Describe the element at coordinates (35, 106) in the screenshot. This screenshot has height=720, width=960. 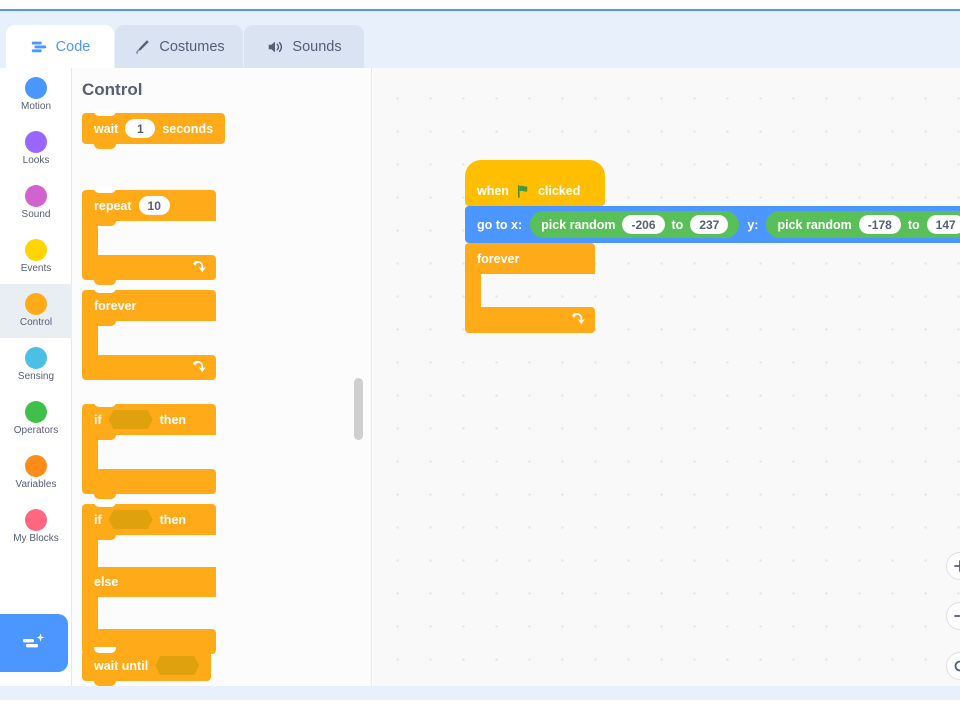
I see `sidebar-item-label: Motion` at that location.